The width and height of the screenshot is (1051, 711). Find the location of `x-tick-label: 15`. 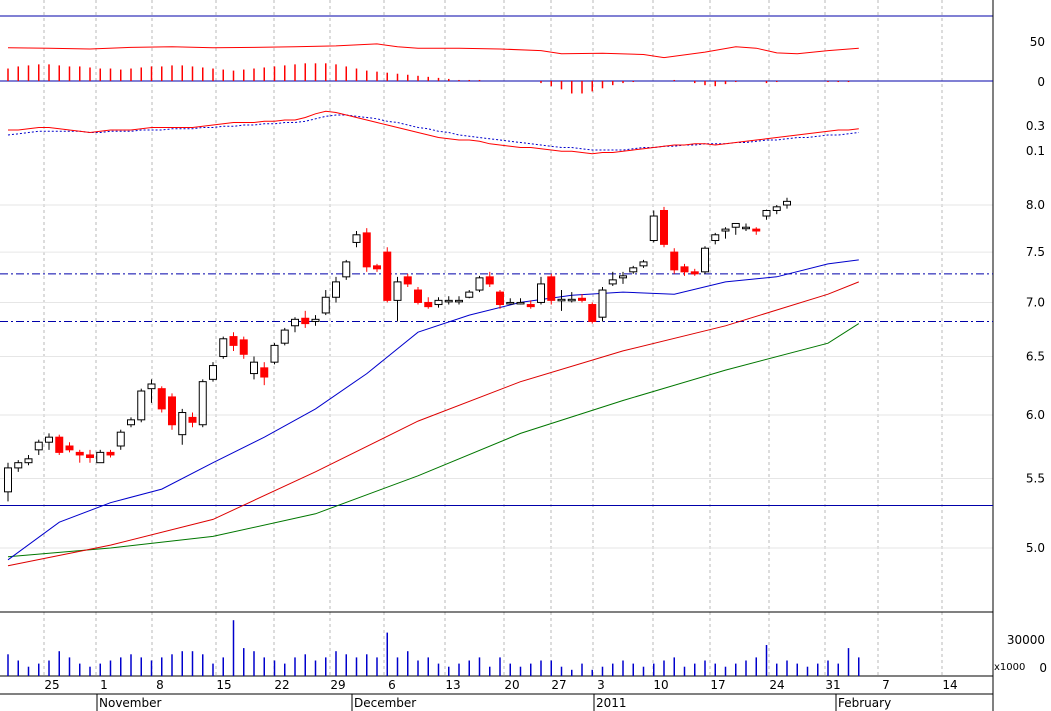

x-tick-label: 15 is located at coordinates (223, 685).